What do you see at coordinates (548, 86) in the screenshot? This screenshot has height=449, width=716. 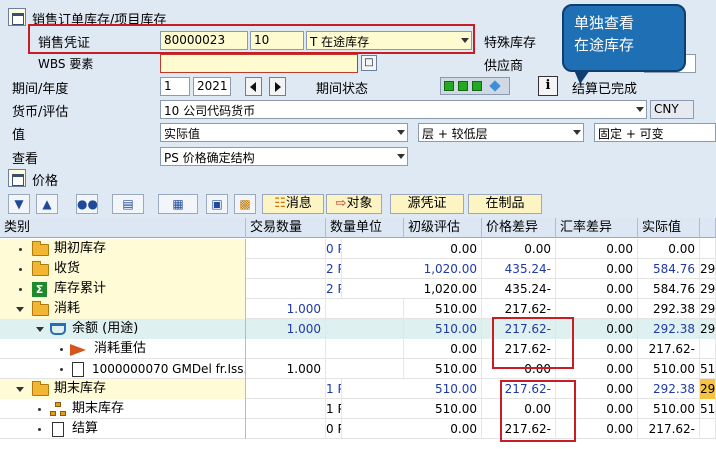 I see `info-icon: i` at bounding box center [548, 86].